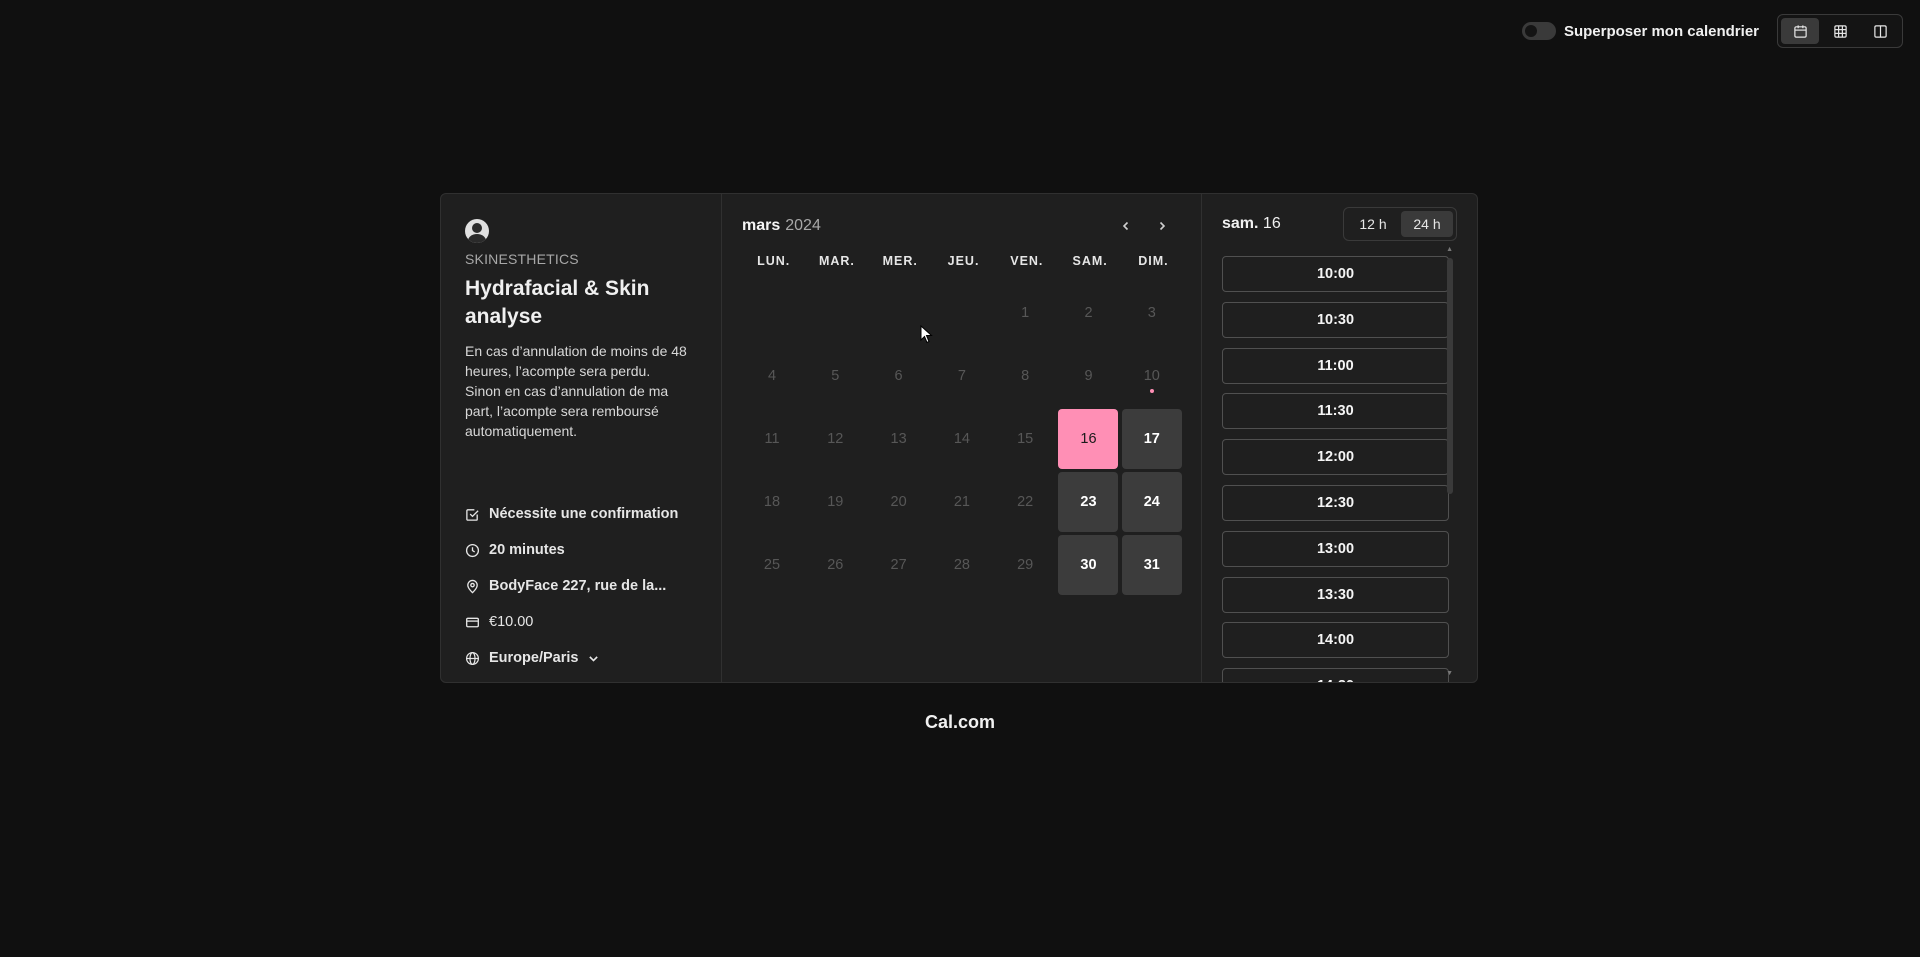  I want to click on chevron-right-icon, so click(1162, 226).